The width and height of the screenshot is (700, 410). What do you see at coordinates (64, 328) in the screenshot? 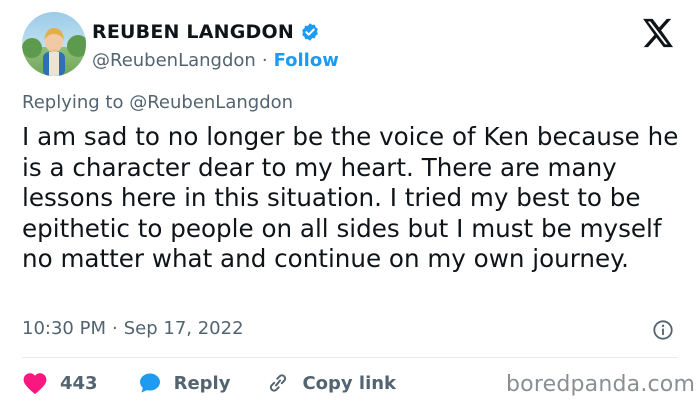
I see `tweet-time: 10:30 PM` at bounding box center [64, 328].